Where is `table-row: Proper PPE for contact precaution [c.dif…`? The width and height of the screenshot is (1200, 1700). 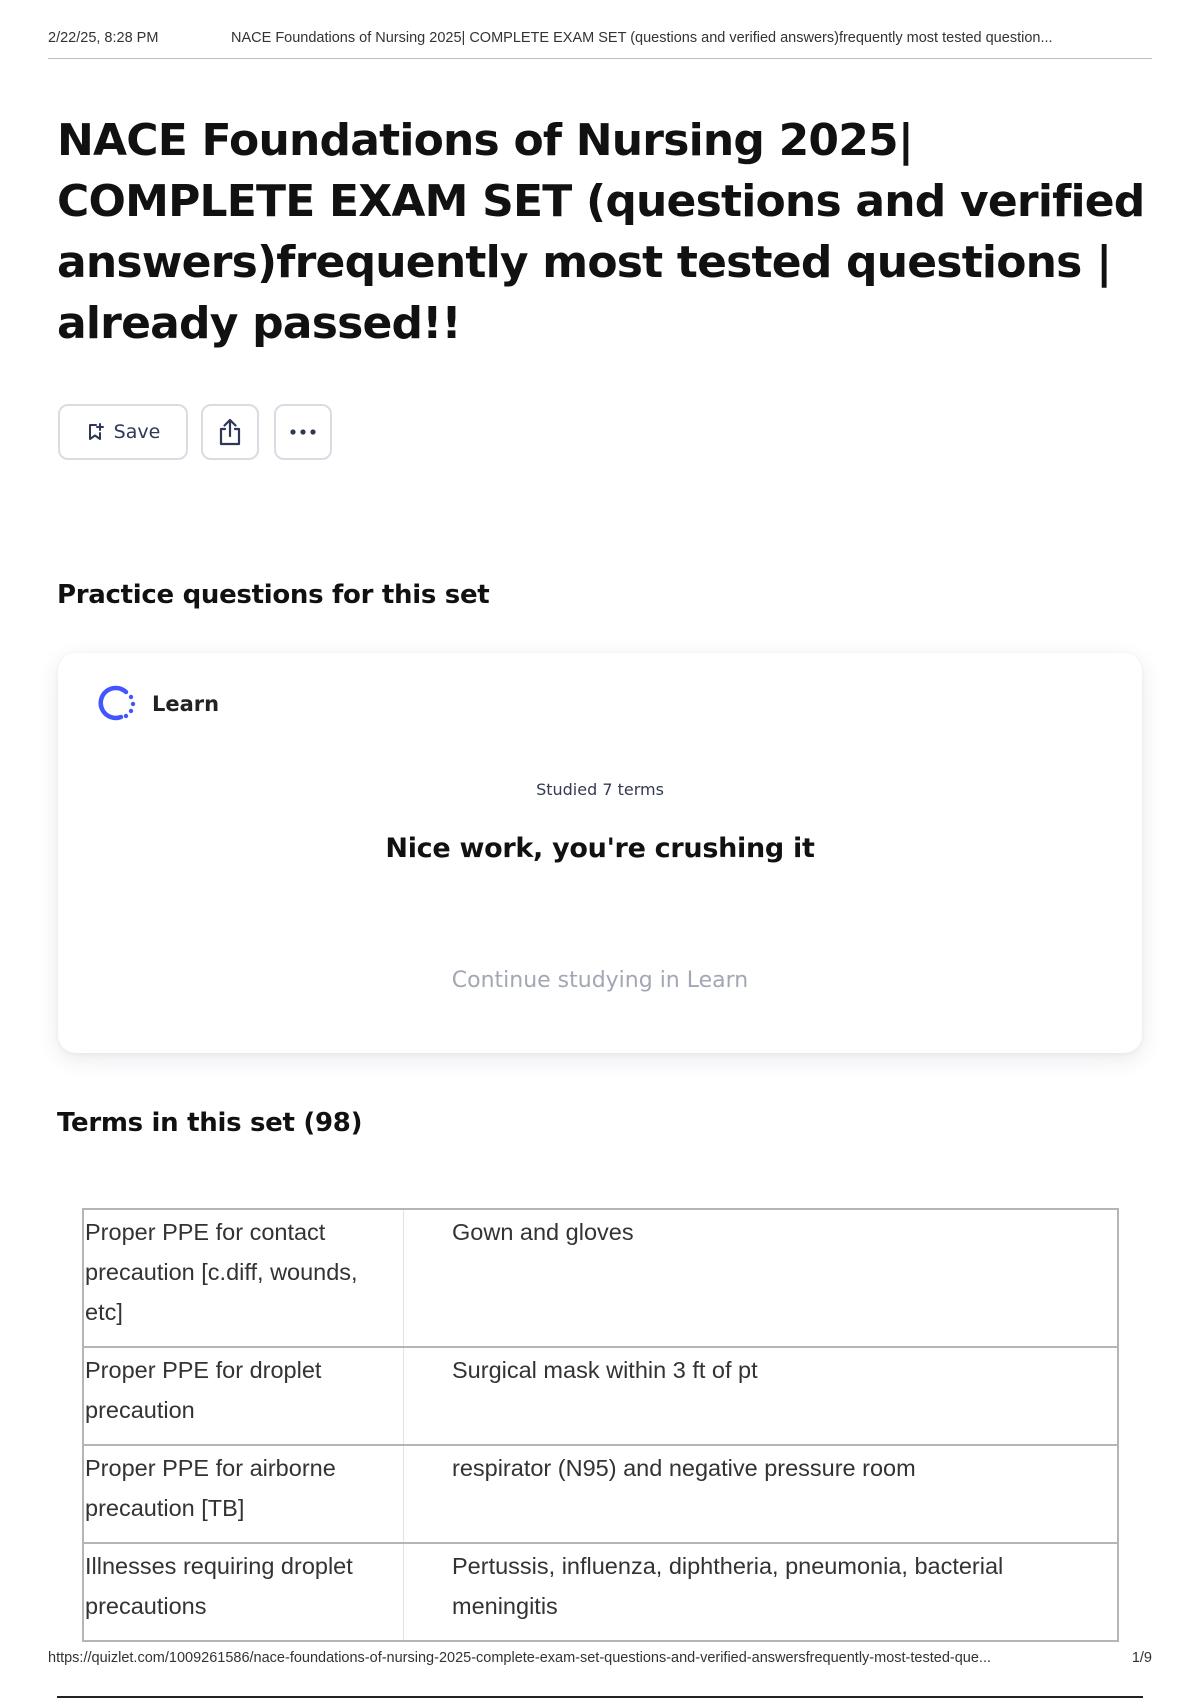 table-row: Proper PPE for contact precaution [c.dif… is located at coordinates (600, 1278).